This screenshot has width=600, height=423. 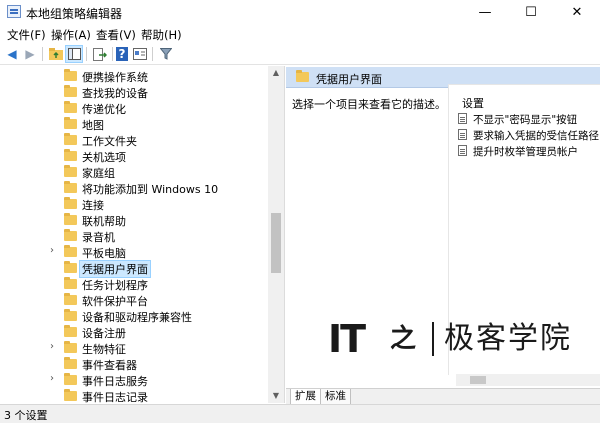 What do you see at coordinates (300, 413) in the screenshot?
I see `status-bar: 3 个设置` at bounding box center [300, 413].